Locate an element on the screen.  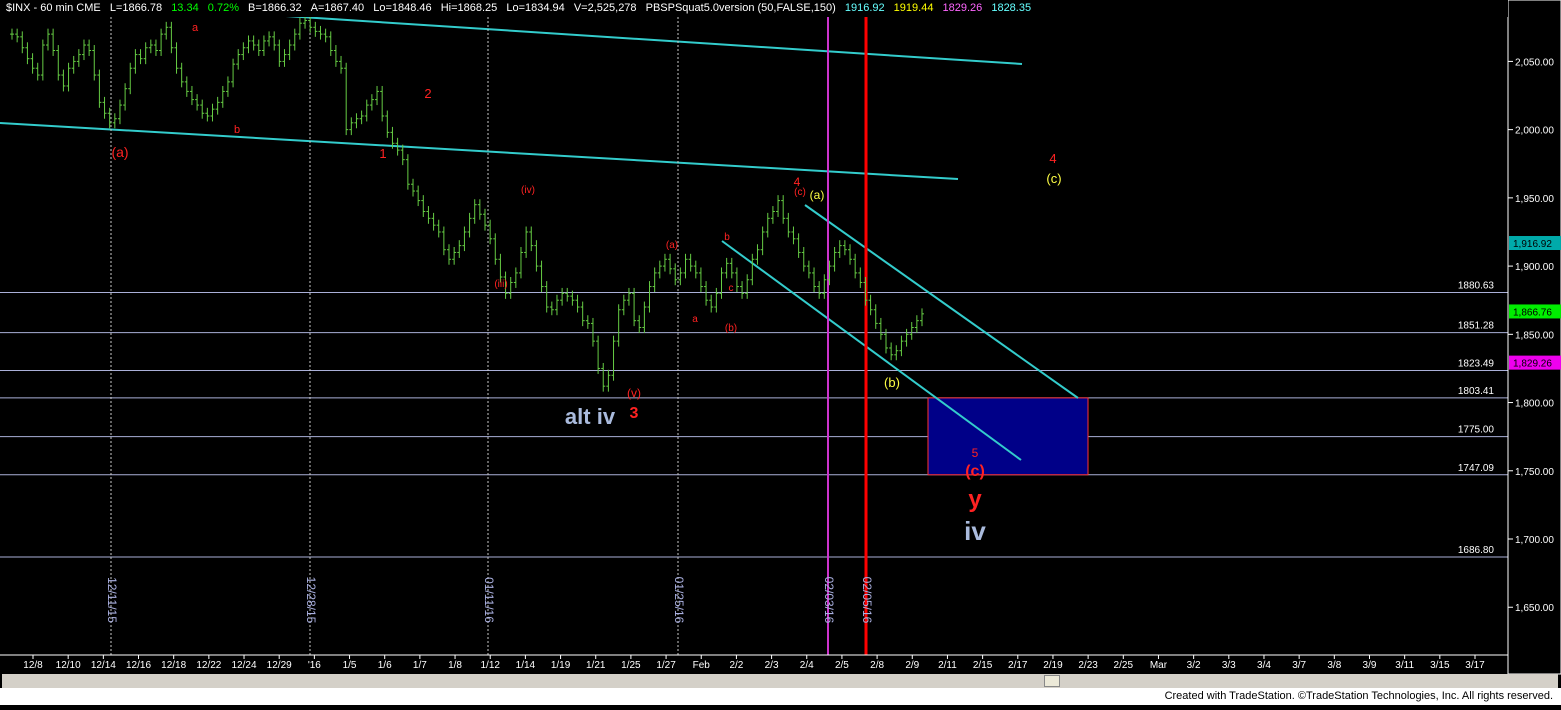
scrollbar-thumb is located at coordinates (1052, 681).